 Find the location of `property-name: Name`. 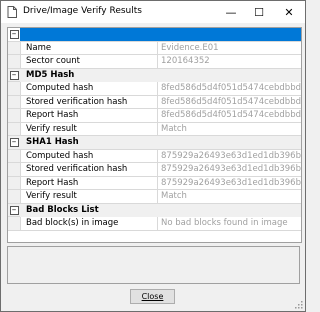

property-name: Name is located at coordinates (89, 48).